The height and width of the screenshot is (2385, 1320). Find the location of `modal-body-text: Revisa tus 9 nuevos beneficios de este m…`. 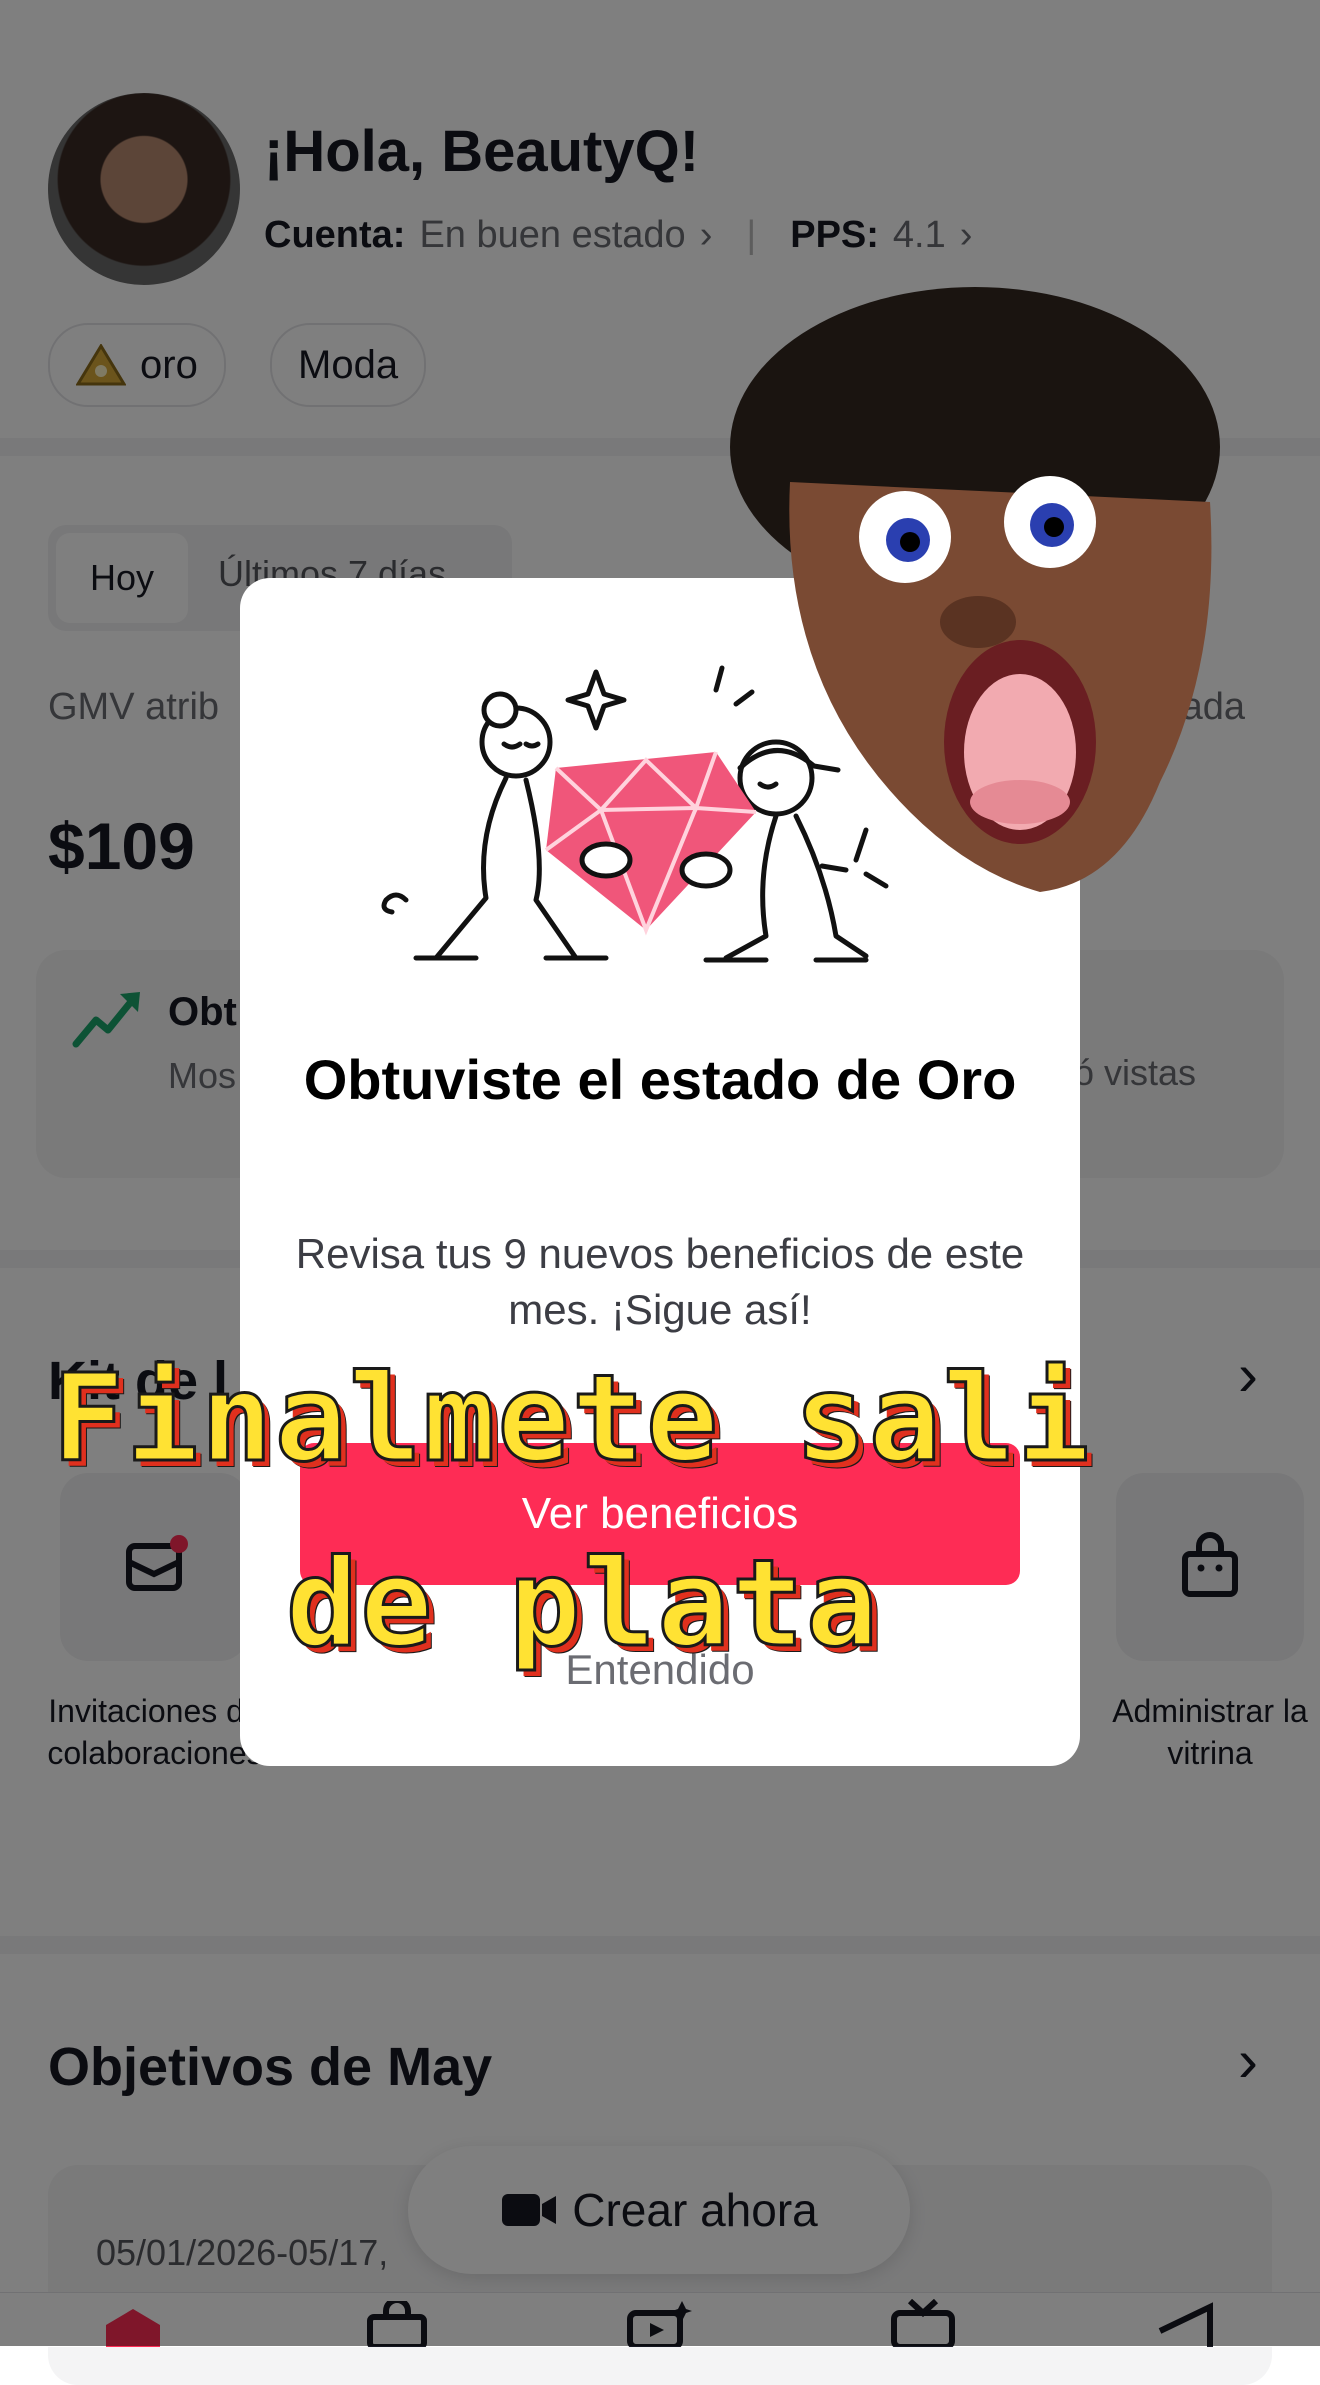

modal-body-text: Revisa tus 9 nuevos beneficios de este m… is located at coordinates (660, 1281).